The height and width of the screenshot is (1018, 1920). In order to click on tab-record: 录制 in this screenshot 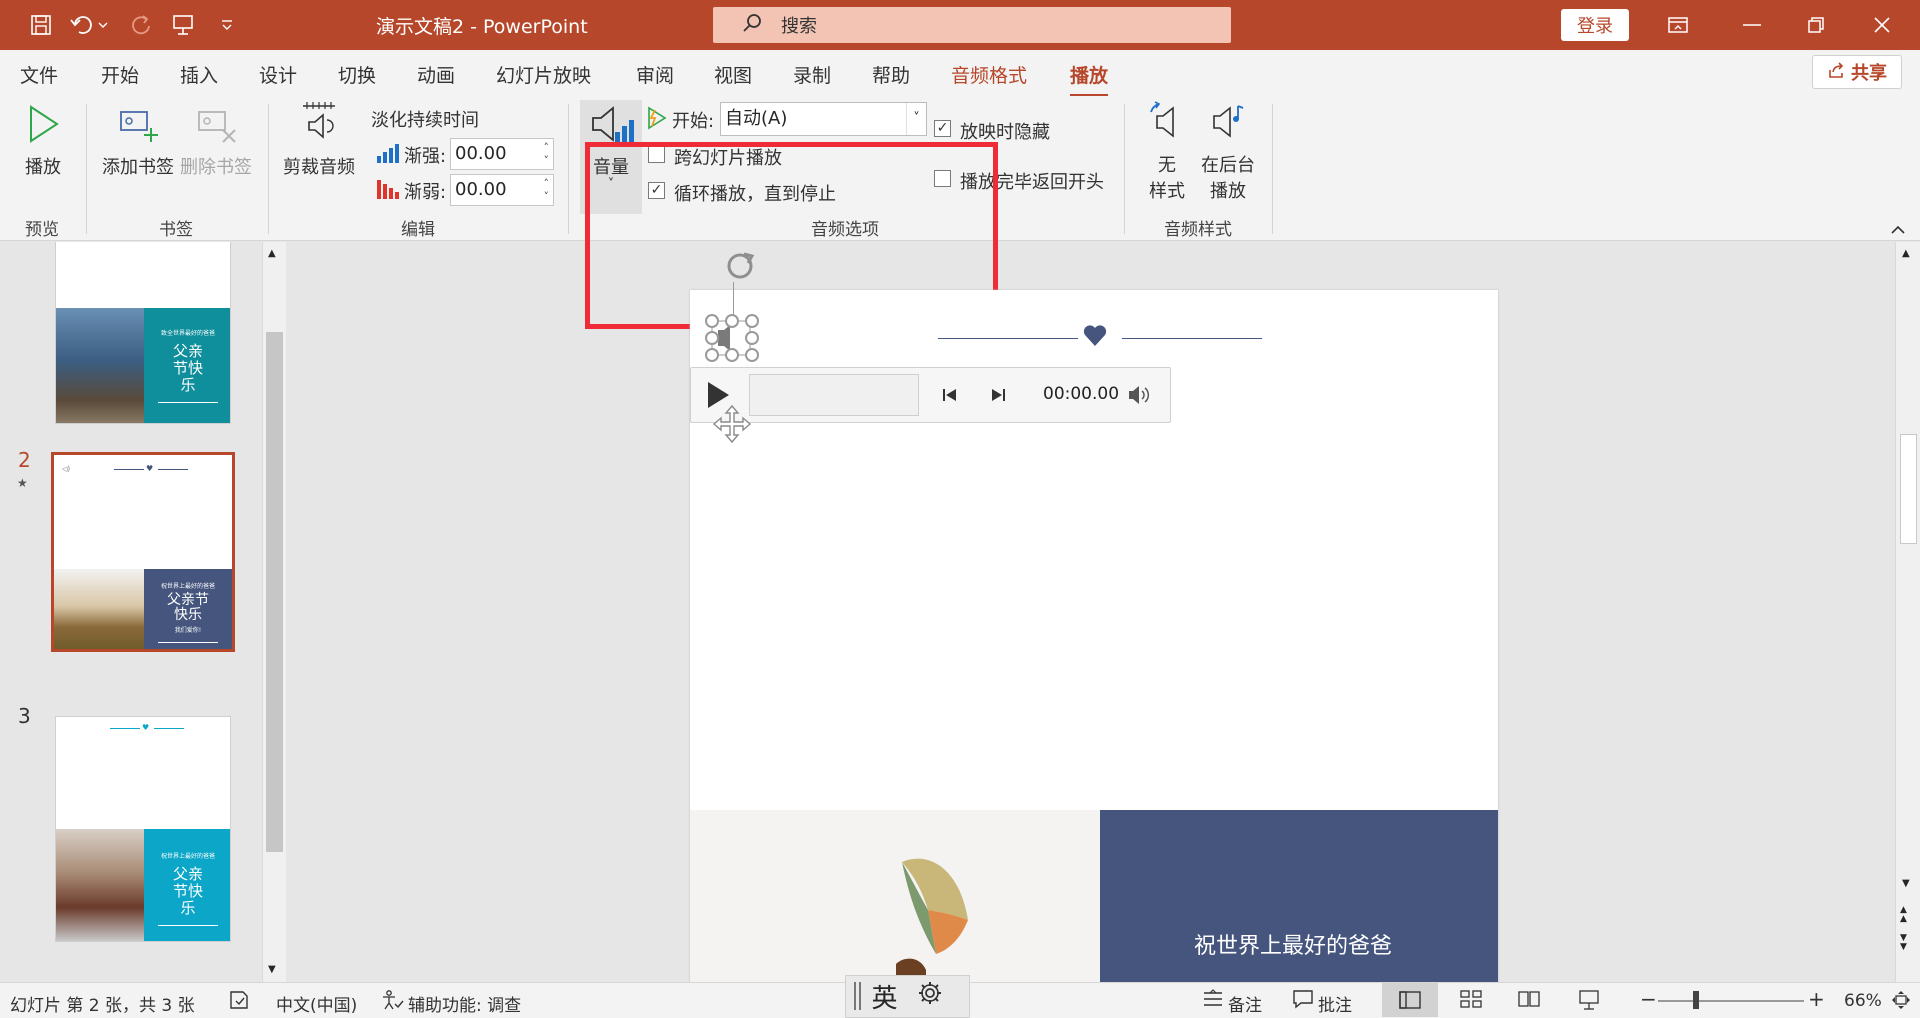, I will do `click(812, 74)`.